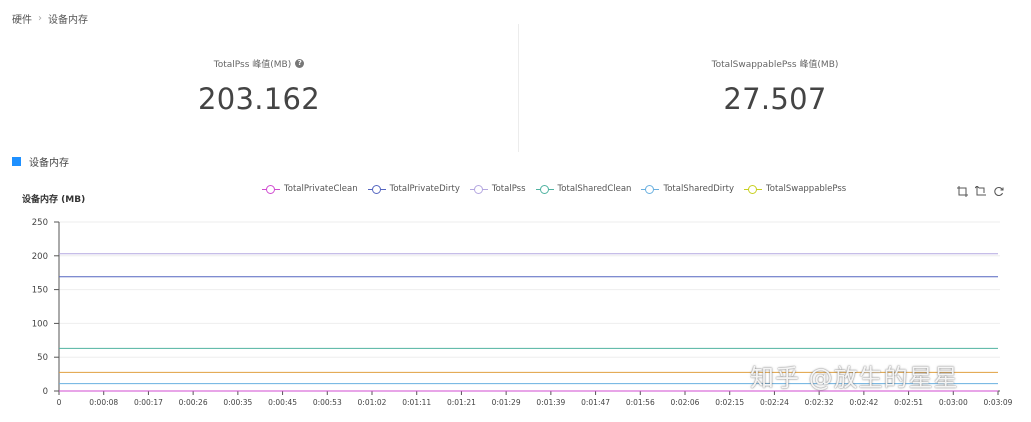 The image size is (1031, 422). What do you see at coordinates (595, 402) in the screenshot?
I see `x-tick-label: 0:01:47` at bounding box center [595, 402].